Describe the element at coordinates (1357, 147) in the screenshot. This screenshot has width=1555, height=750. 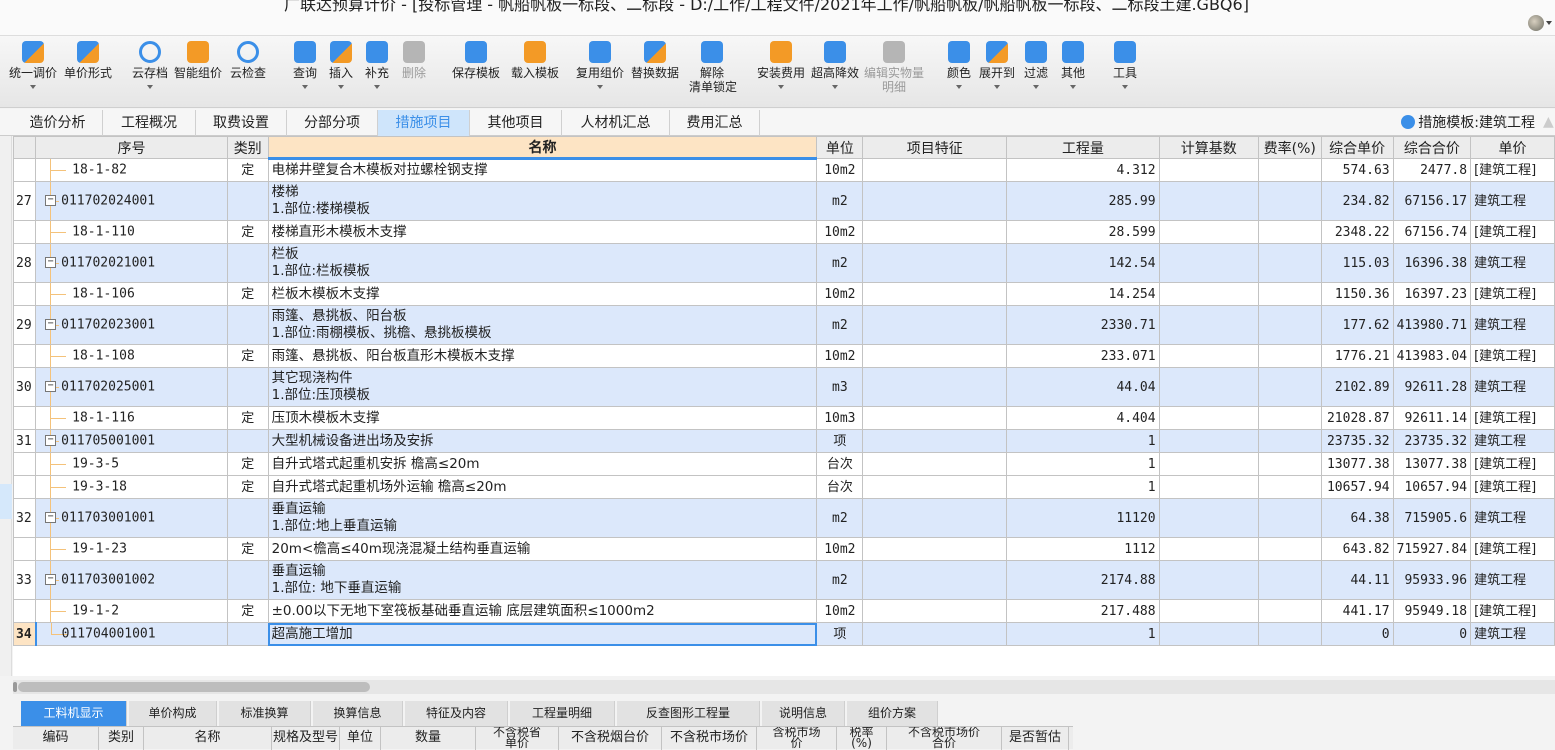
I see `unit-price-header: 综合单价` at that location.